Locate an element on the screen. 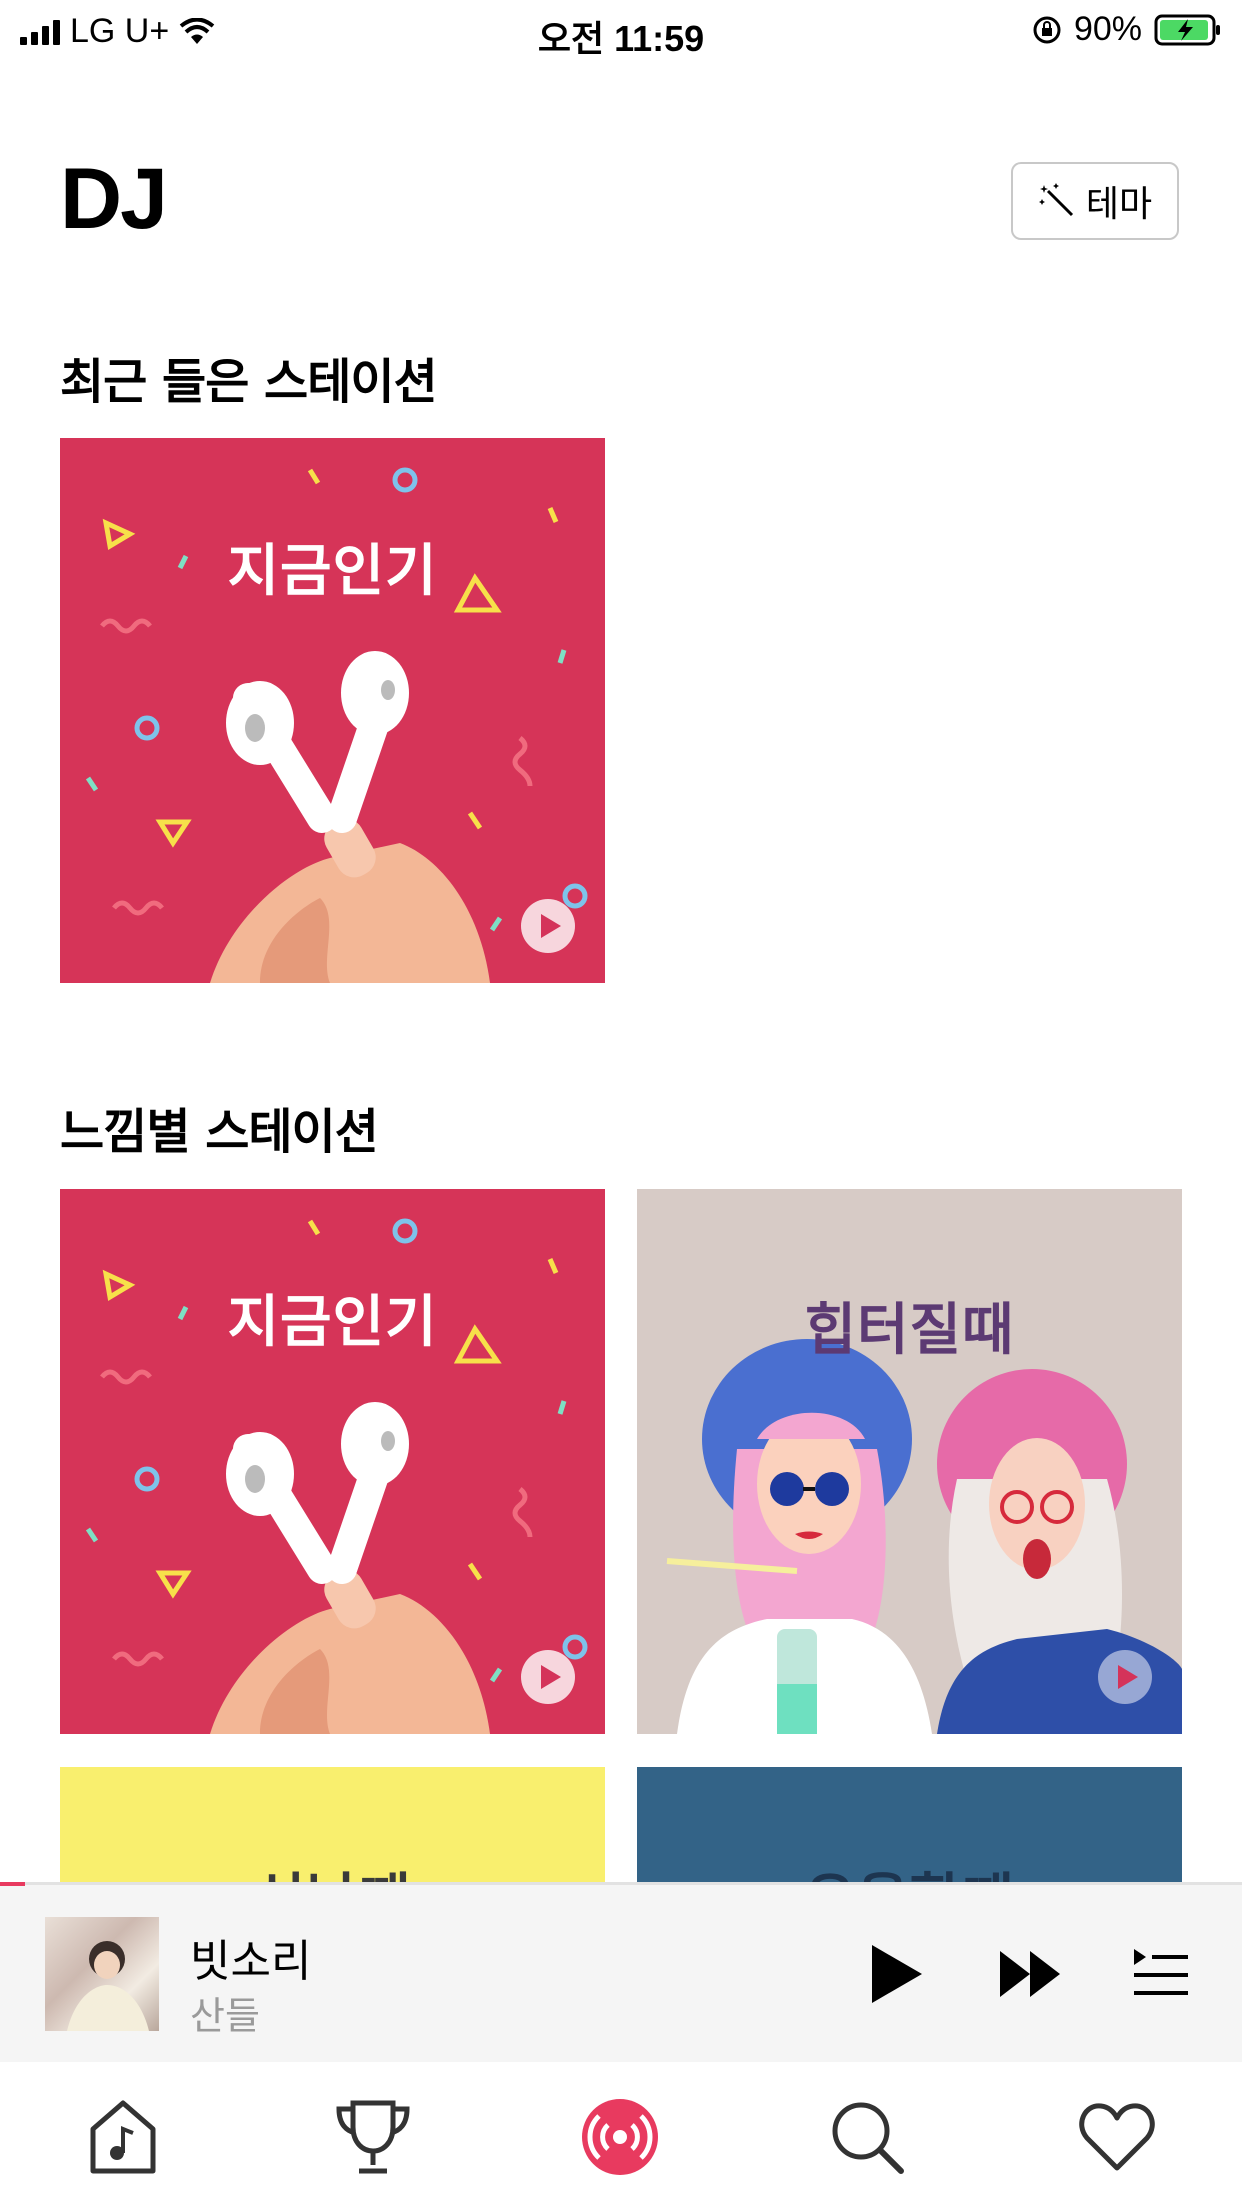 This screenshot has height=2208, width=1242. page-title: DJ is located at coordinates (114, 199).